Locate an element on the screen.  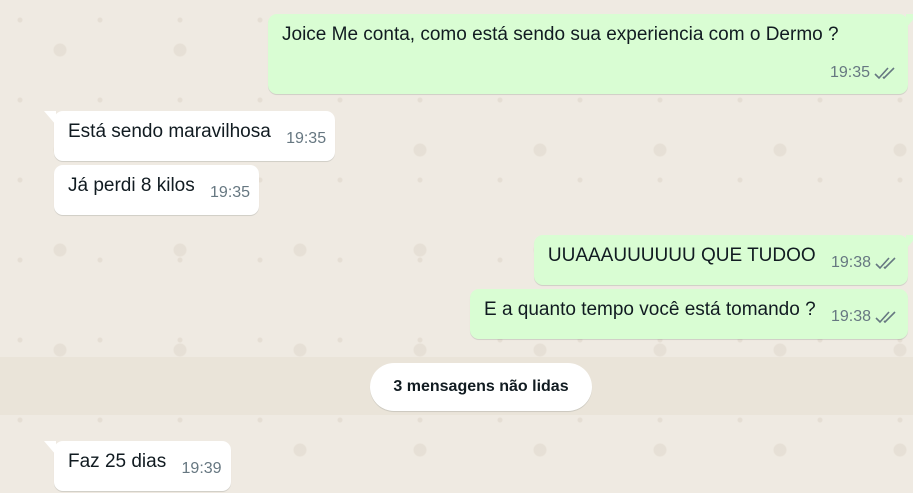
message-text: Já perdi 8 kilos is located at coordinates (131, 185).